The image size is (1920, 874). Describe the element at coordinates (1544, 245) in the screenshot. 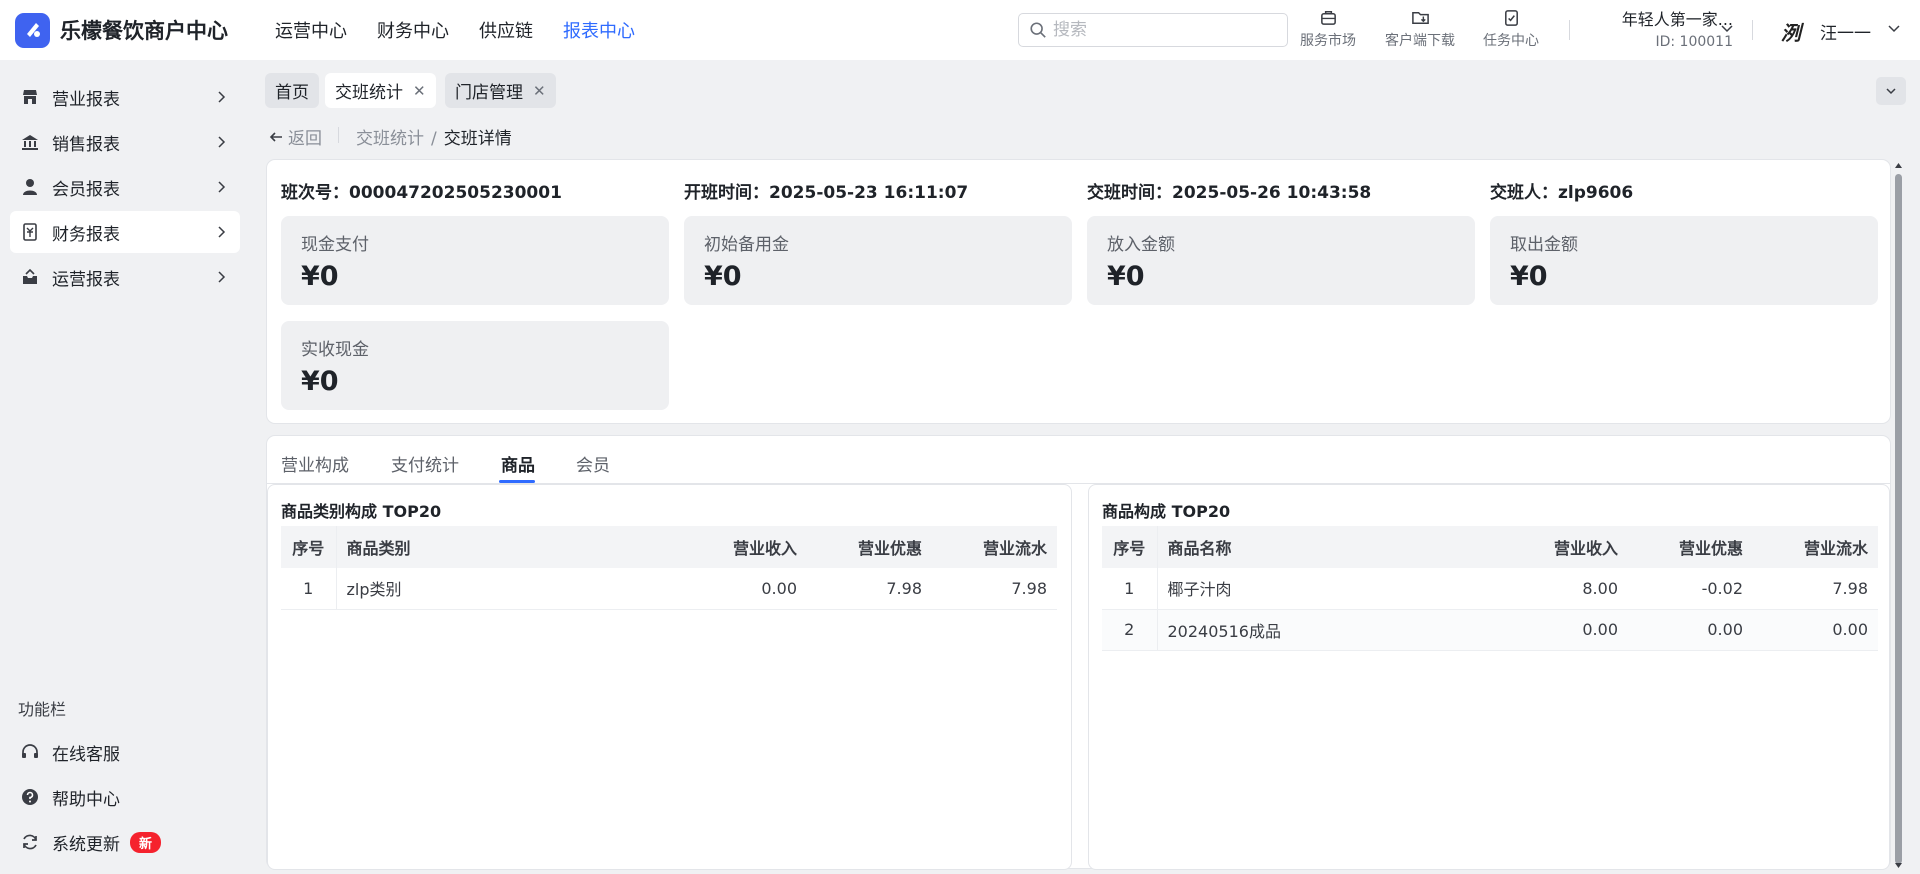

I see `stat-label: 取出金额` at that location.